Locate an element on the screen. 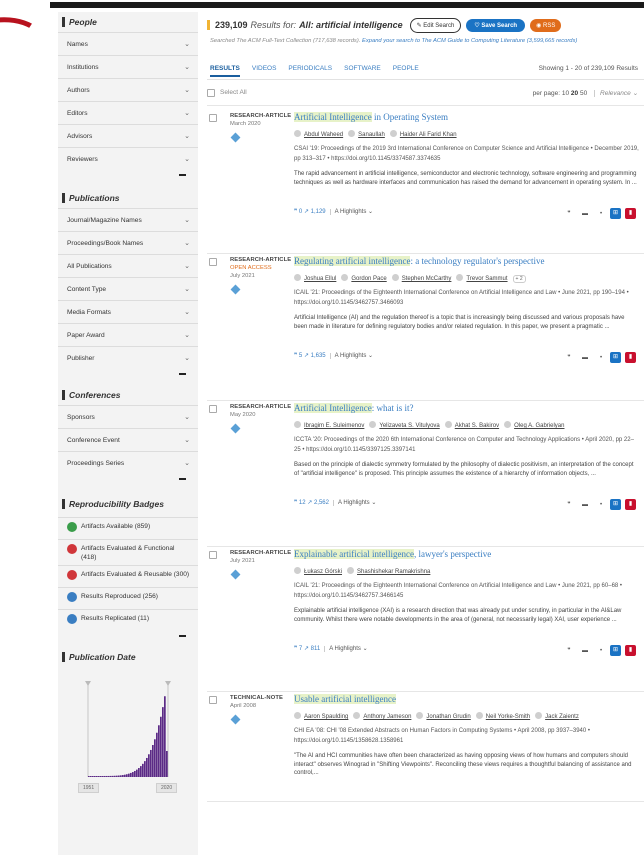  per-page-20: 20 is located at coordinates (574, 93).